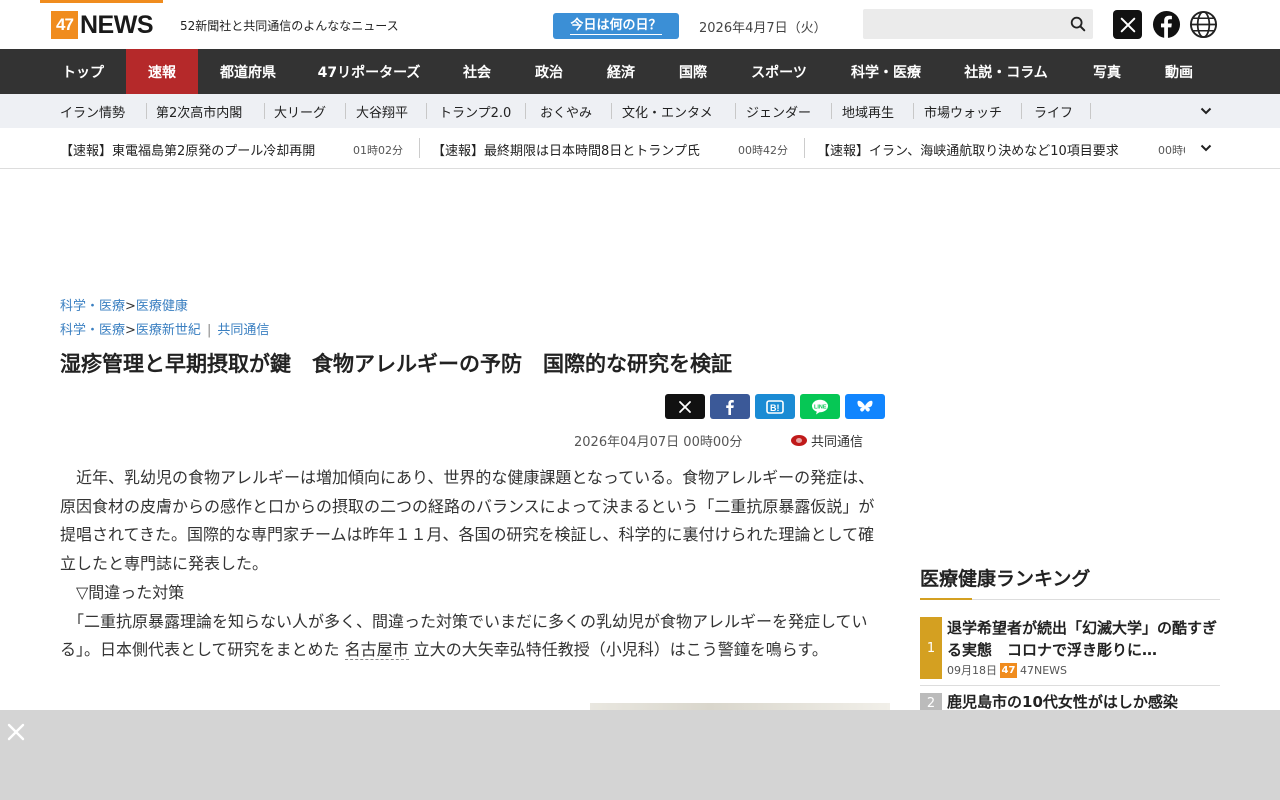  What do you see at coordinates (300, 111) in the screenshot?
I see `subnav-item-2: 大リーグ` at bounding box center [300, 111].